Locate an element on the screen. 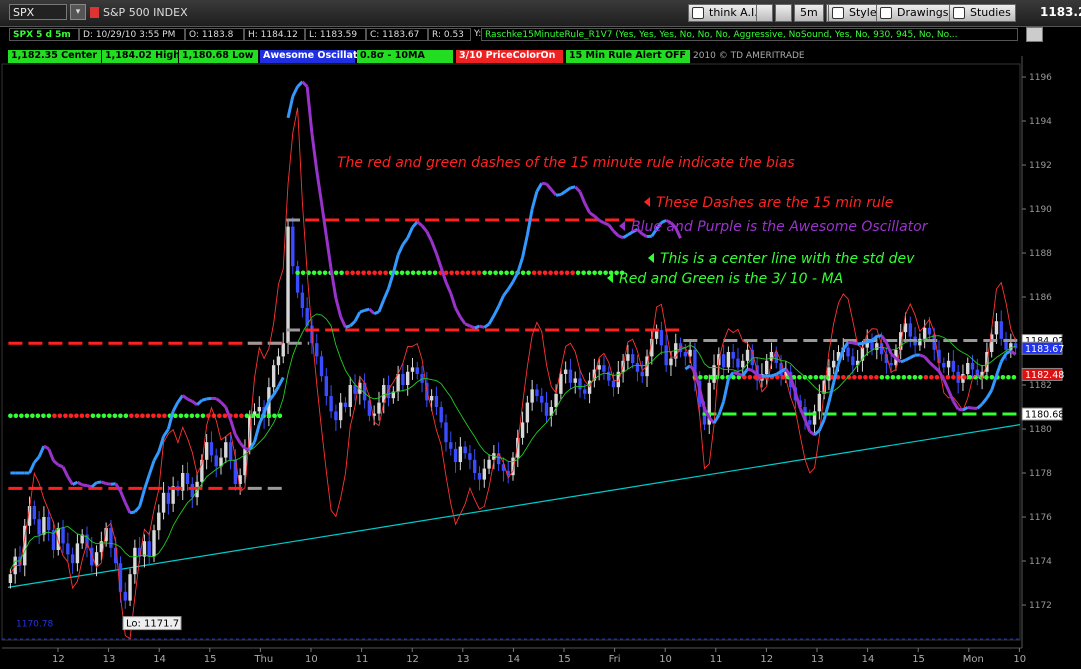 The image size is (1081, 669). x-tick-label: 13 is located at coordinates (463, 659).